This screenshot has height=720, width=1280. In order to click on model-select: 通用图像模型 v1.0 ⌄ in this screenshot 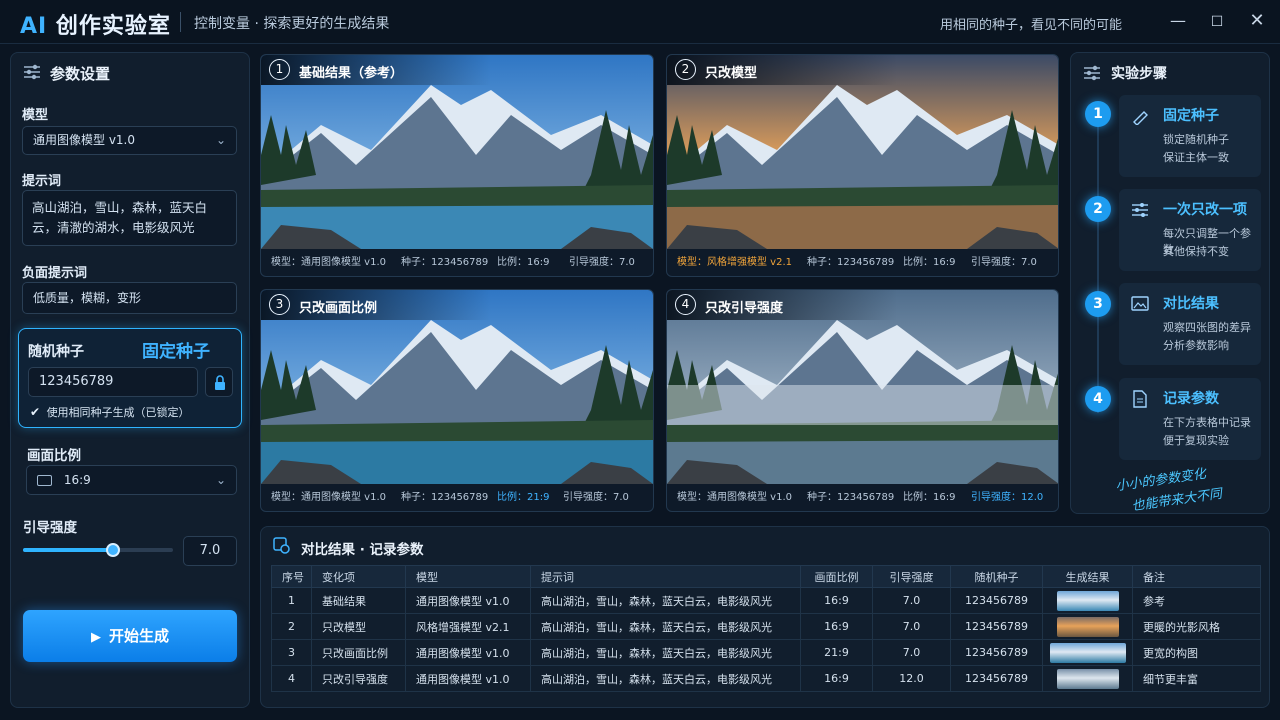, I will do `click(129, 140)`.